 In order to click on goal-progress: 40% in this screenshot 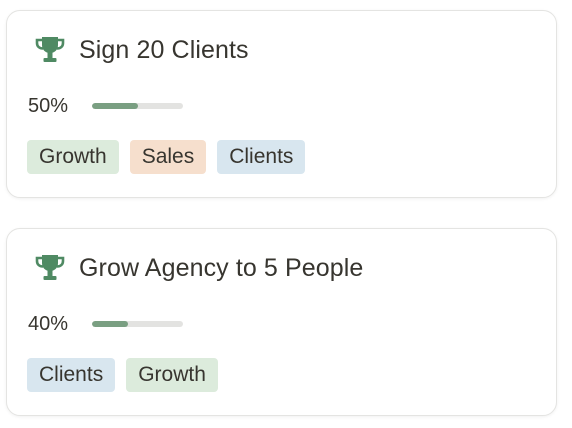, I will do `click(105, 324)`.